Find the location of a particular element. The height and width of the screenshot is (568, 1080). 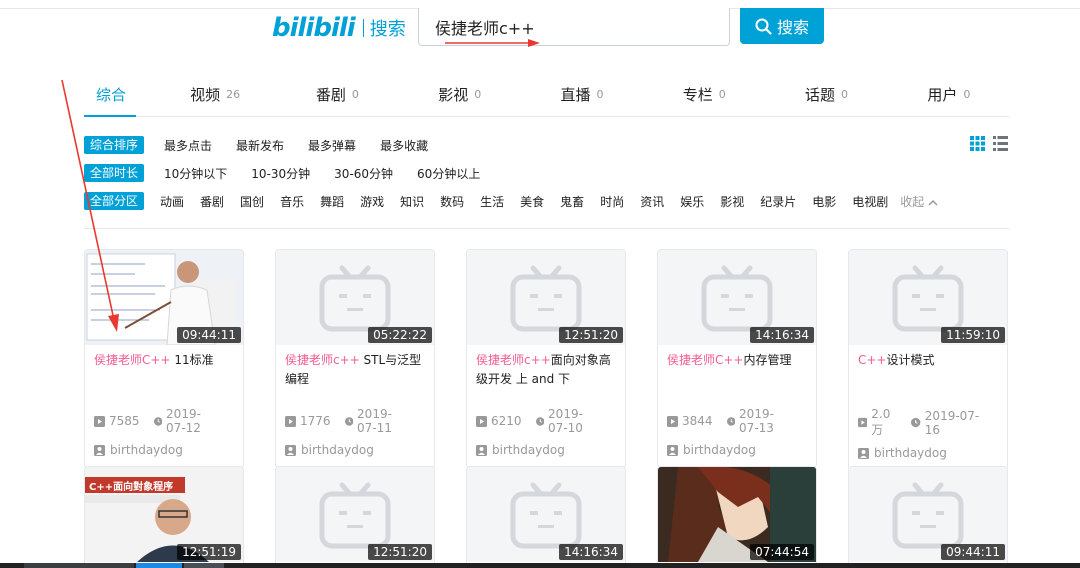

zone-filter-item: 舞蹈 is located at coordinates (332, 201).